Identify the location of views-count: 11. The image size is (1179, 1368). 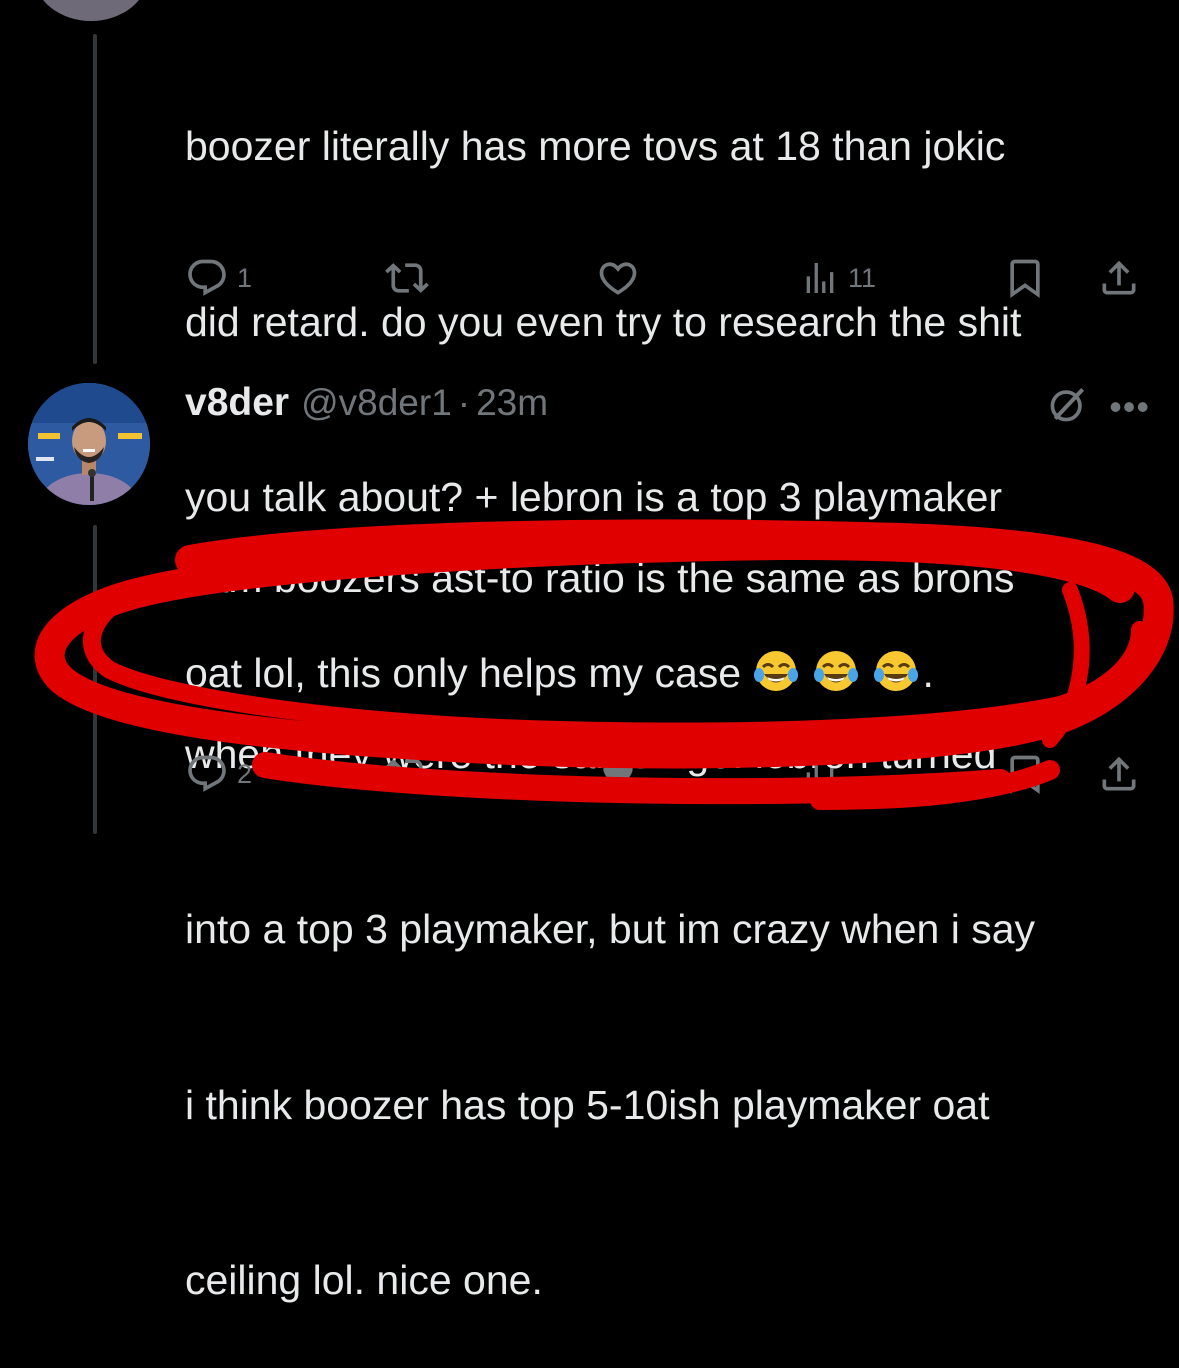
(862, 277).